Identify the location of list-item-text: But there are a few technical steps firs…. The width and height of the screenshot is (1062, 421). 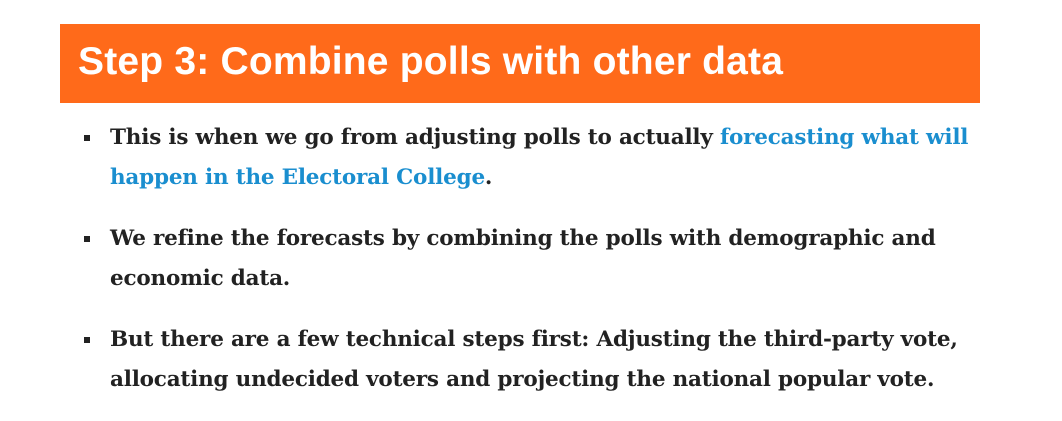
(534, 359).